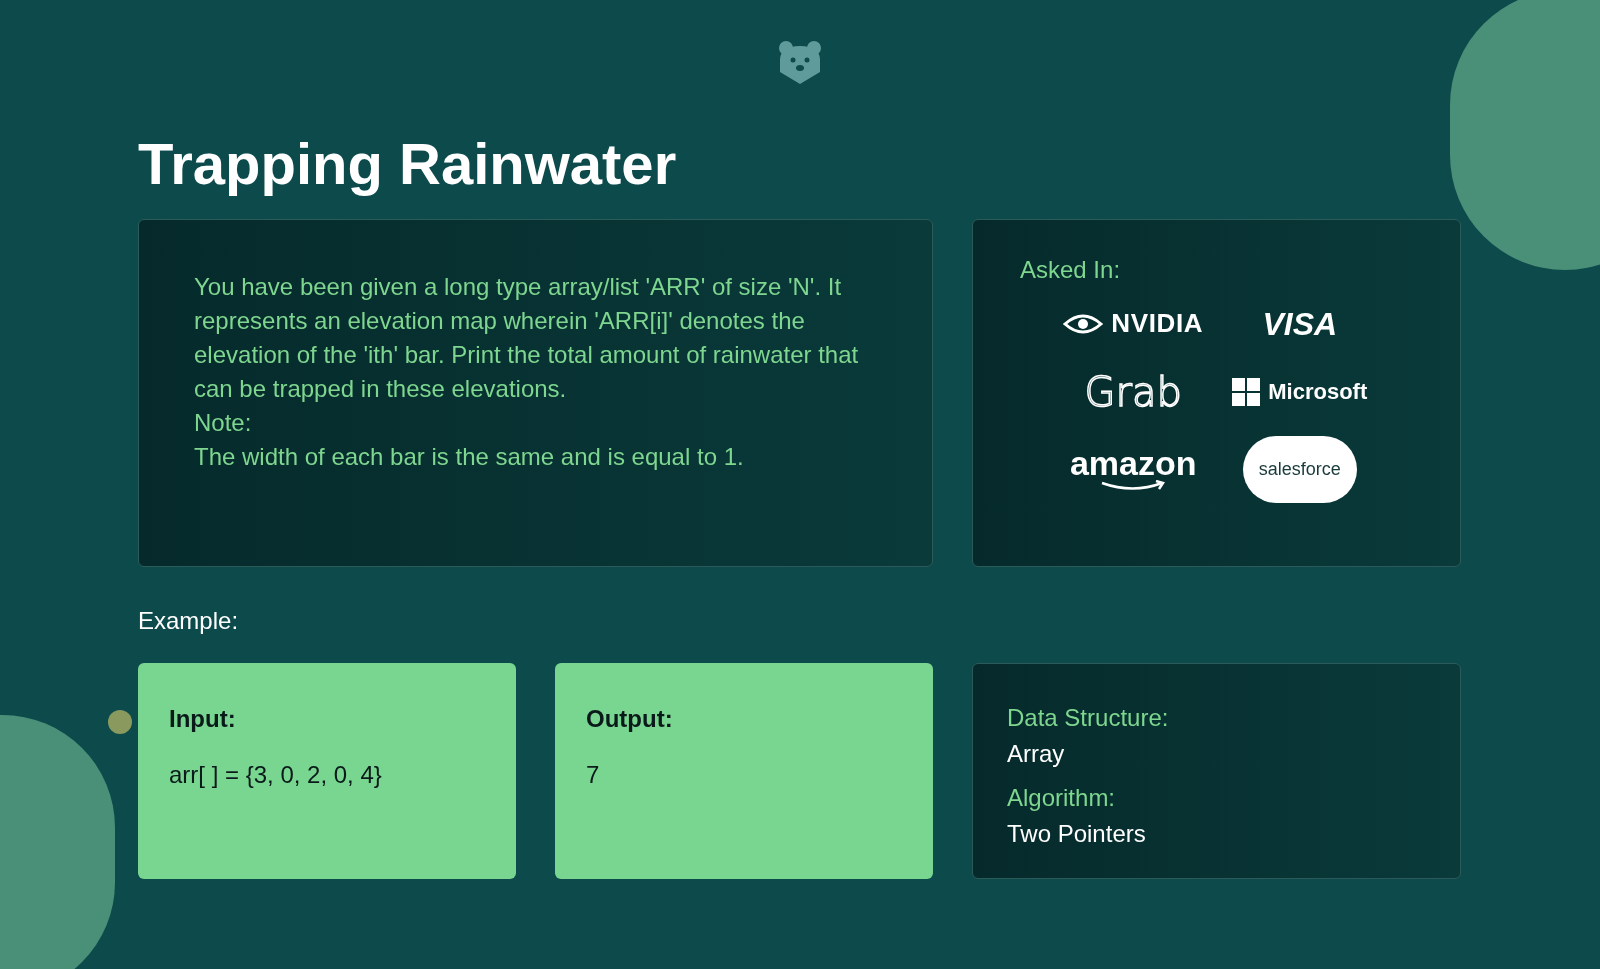 The width and height of the screenshot is (1600, 969). What do you see at coordinates (1088, 717) in the screenshot?
I see `meta-label: Data Structure:` at bounding box center [1088, 717].